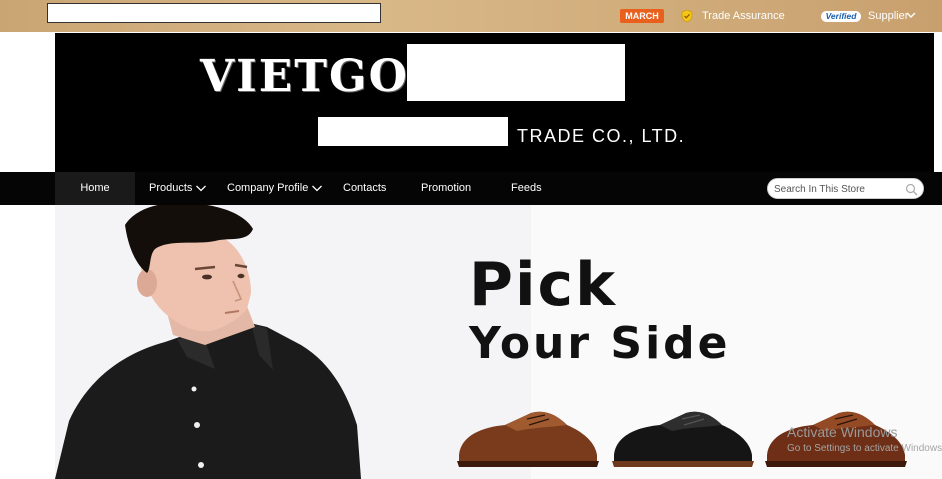 The width and height of the screenshot is (942, 479). Describe the element at coordinates (171, 188) in the screenshot. I see `nav-label: Products` at that location.